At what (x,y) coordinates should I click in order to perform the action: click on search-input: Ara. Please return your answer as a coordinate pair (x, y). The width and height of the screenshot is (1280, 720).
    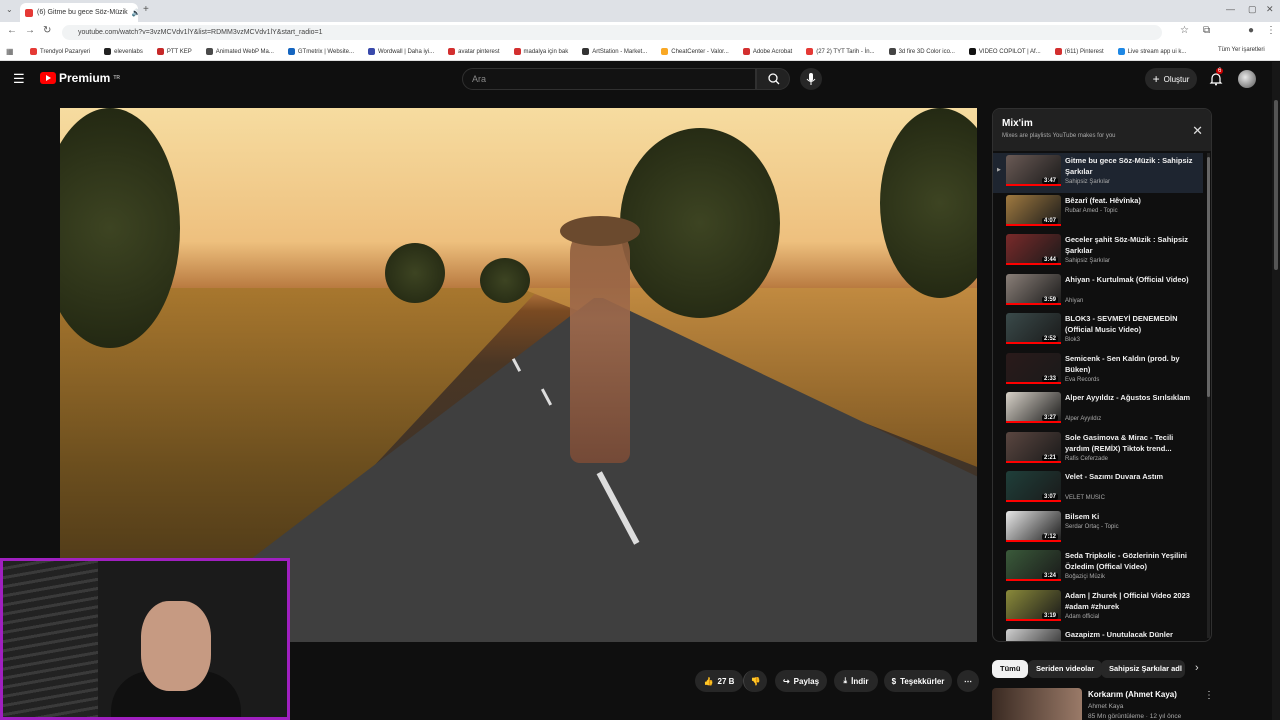
    Looking at the image, I should click on (609, 79).